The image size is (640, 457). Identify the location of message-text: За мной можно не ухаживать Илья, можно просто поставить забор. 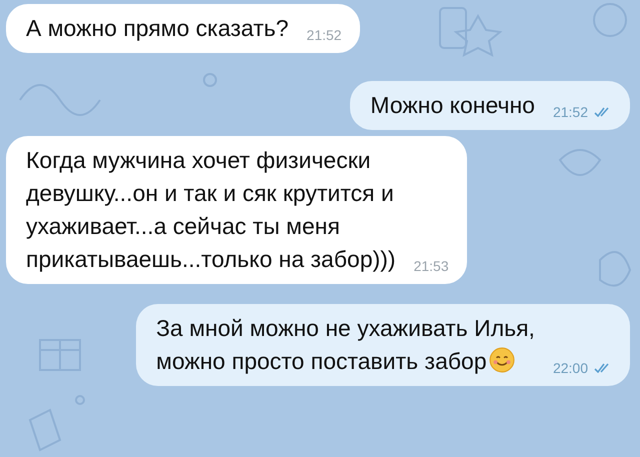
(345, 345).